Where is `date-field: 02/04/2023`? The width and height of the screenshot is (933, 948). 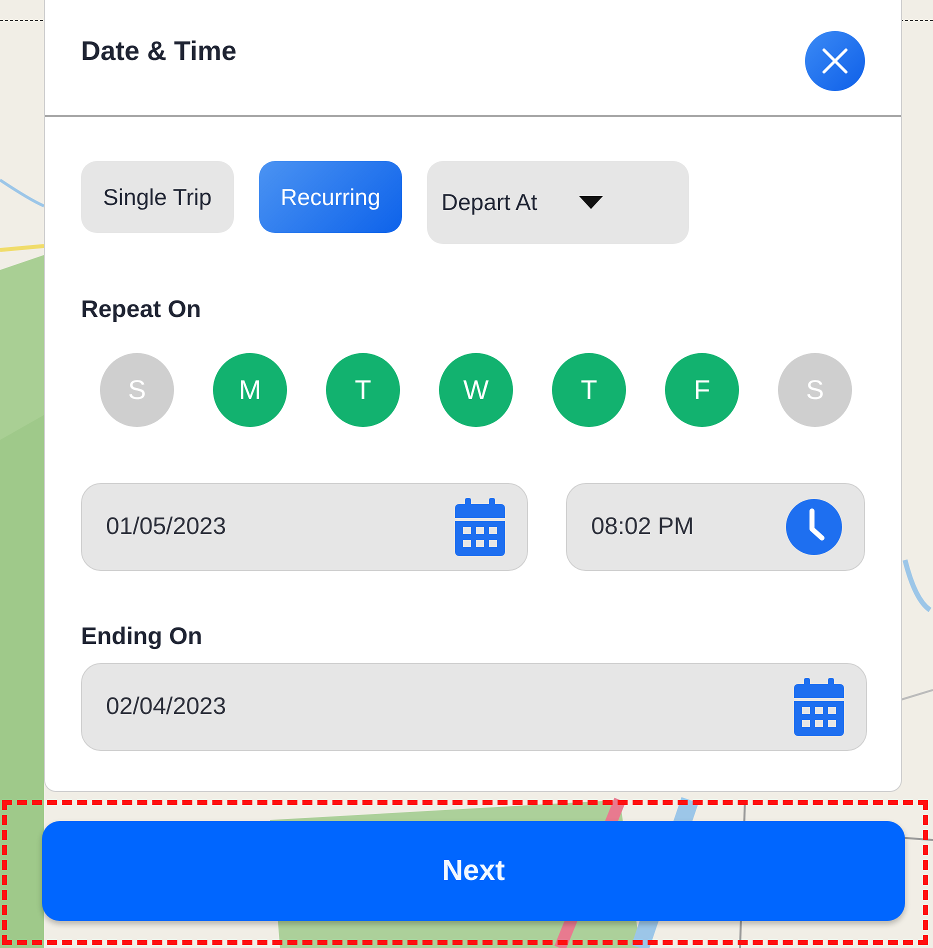 date-field: 02/04/2023 is located at coordinates (474, 707).